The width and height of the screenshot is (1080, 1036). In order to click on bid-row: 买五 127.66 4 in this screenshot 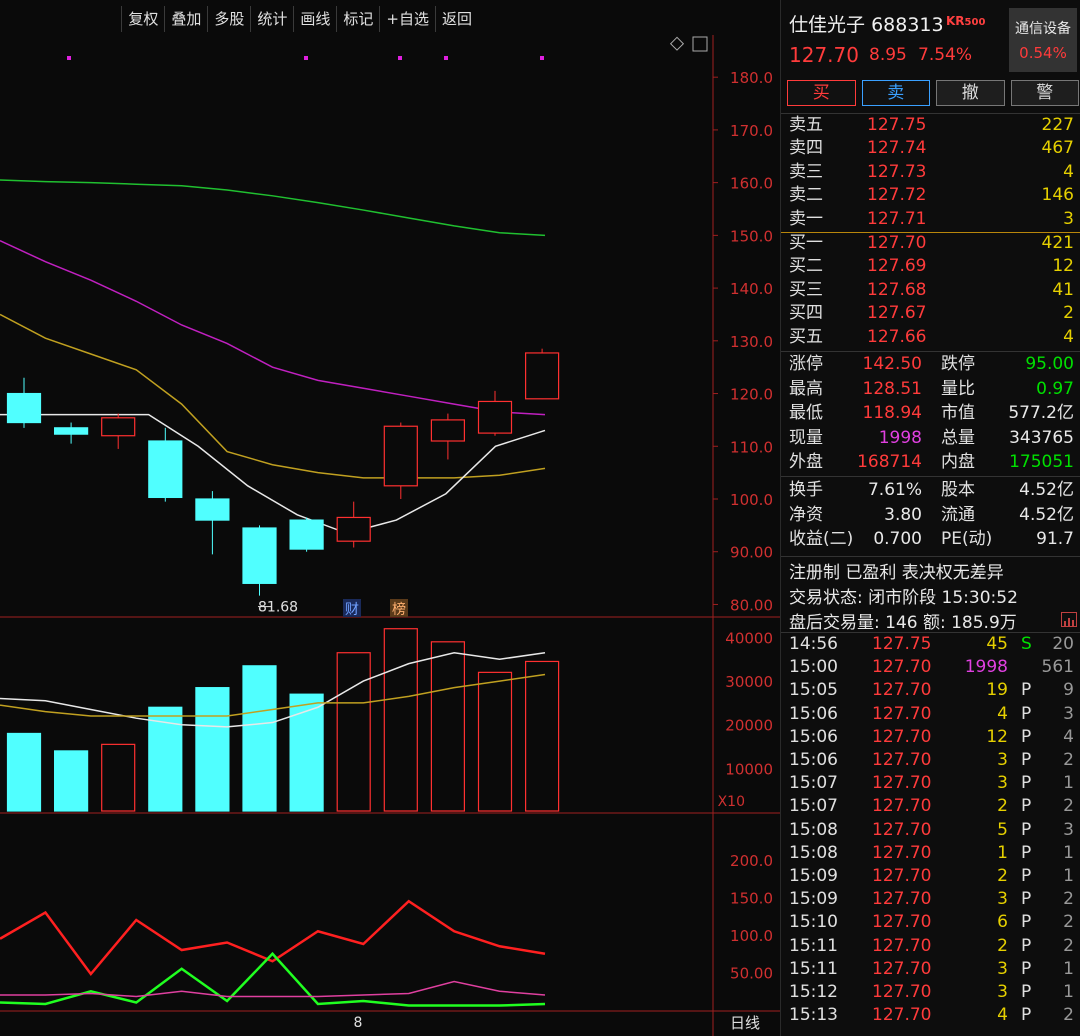, I will do `click(931, 337)`.